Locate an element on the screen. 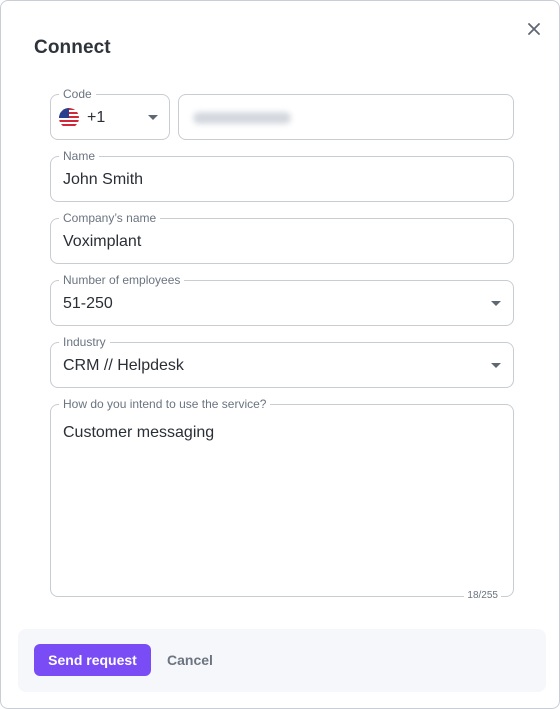 This screenshot has height=709, width=560. usage-label: How do you intend to use the service? is located at coordinates (165, 404).